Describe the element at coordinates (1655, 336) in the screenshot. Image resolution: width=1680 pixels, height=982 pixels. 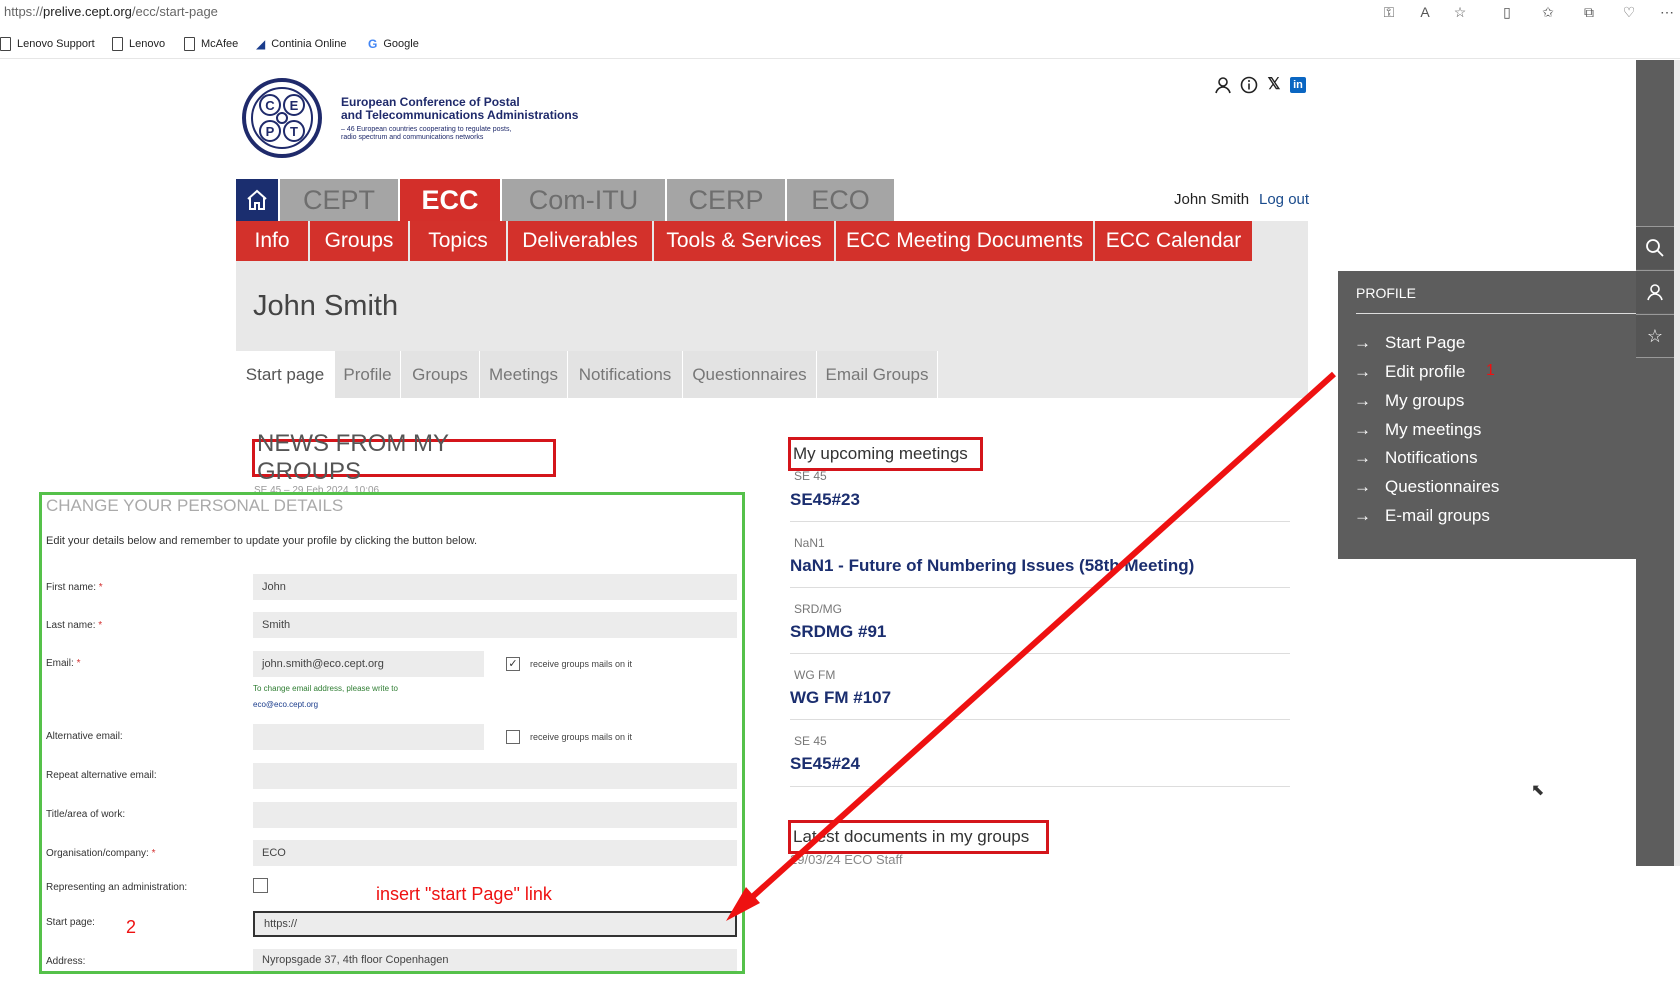
I see `favorite-star-rail-icon: ☆` at that location.